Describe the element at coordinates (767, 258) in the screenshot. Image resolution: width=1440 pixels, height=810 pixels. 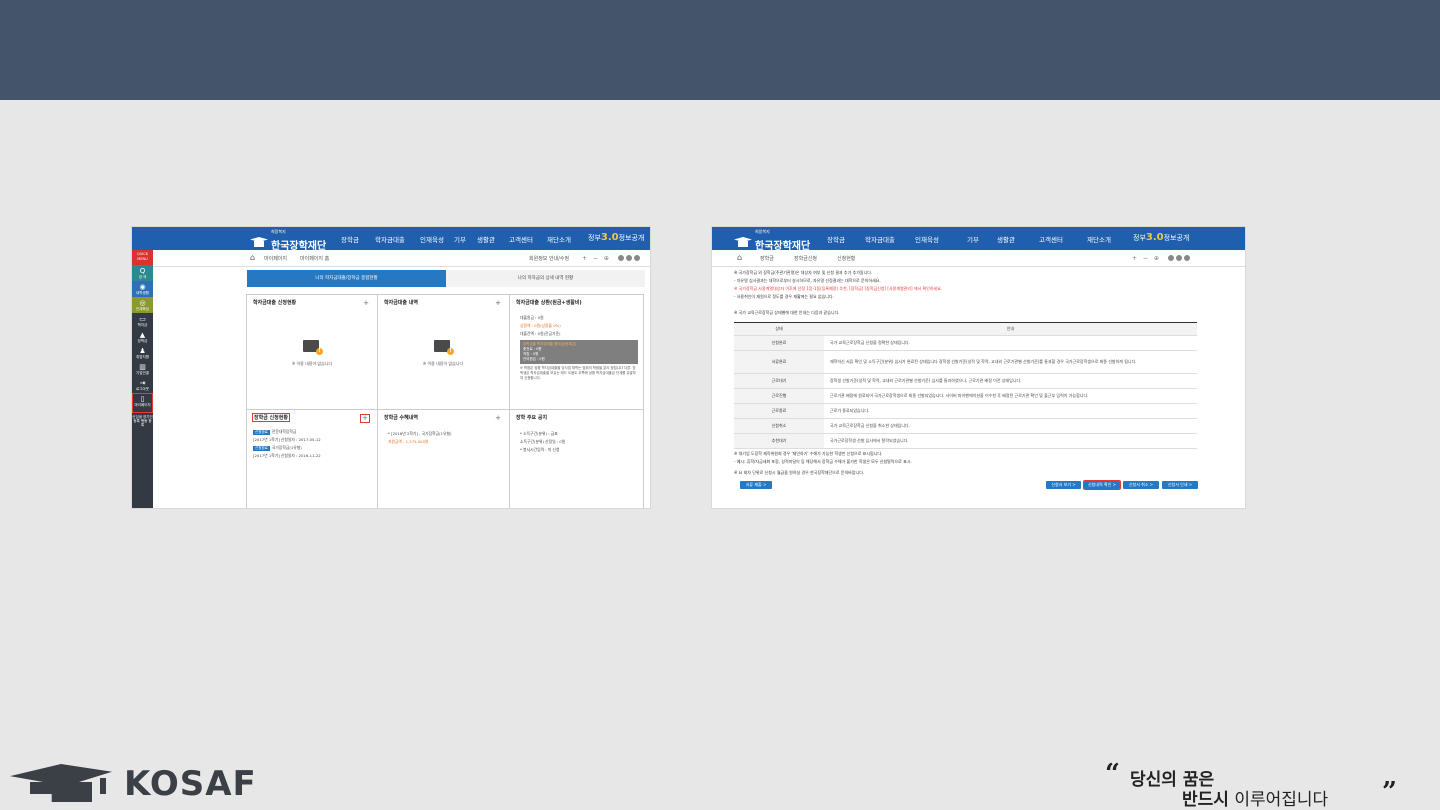
I see `breadcrumb-1: 장학금` at that location.